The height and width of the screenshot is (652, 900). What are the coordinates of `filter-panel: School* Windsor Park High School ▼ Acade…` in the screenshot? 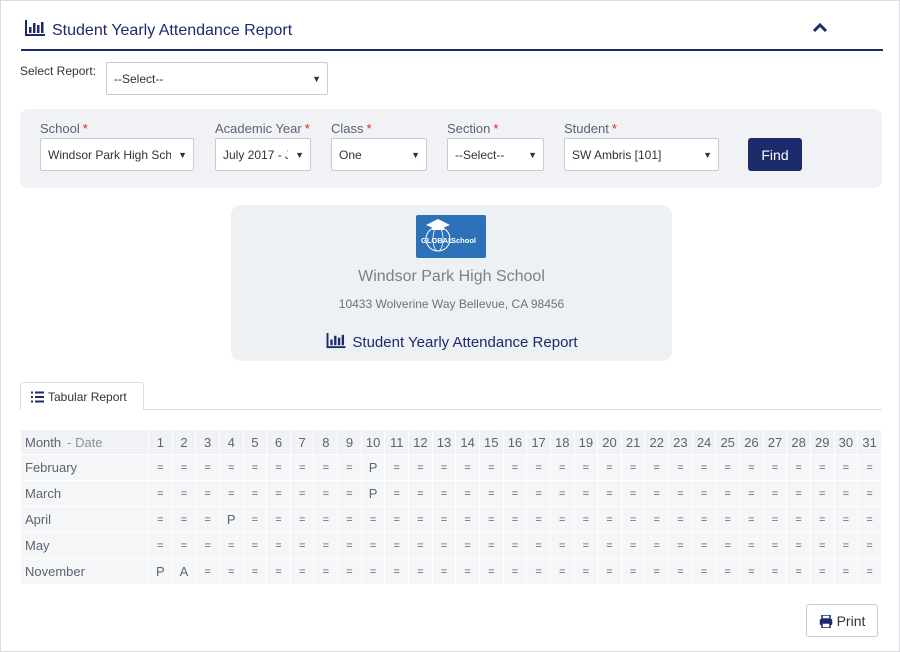 It's located at (451, 148).